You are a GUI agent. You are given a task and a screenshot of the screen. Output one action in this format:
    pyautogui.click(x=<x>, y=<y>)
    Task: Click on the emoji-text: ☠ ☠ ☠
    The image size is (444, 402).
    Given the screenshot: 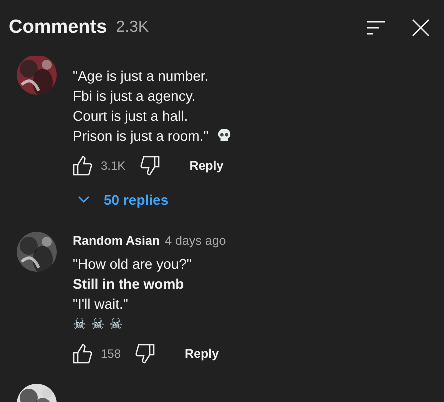 What is the action you would take?
    pyautogui.click(x=98, y=324)
    